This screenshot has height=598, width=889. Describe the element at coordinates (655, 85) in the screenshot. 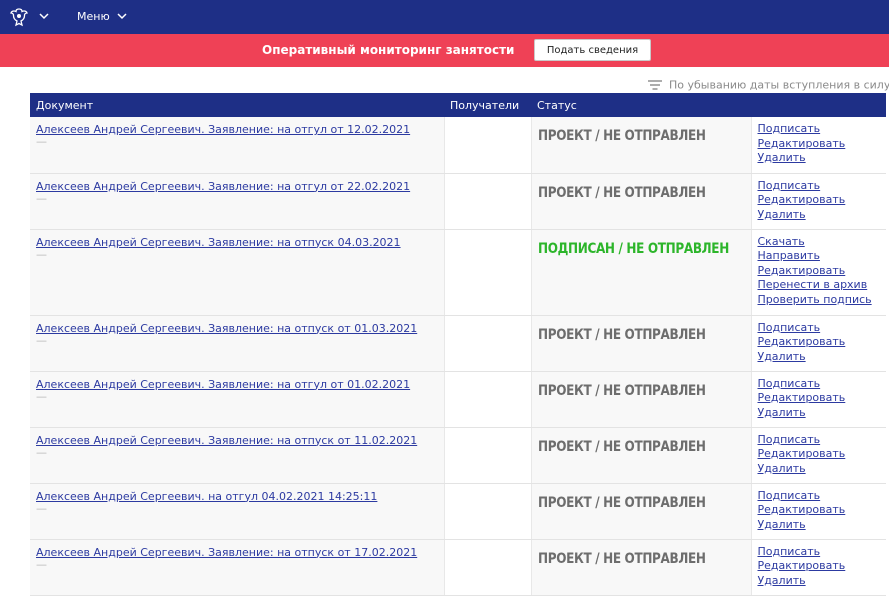

I see `sort-icon` at that location.